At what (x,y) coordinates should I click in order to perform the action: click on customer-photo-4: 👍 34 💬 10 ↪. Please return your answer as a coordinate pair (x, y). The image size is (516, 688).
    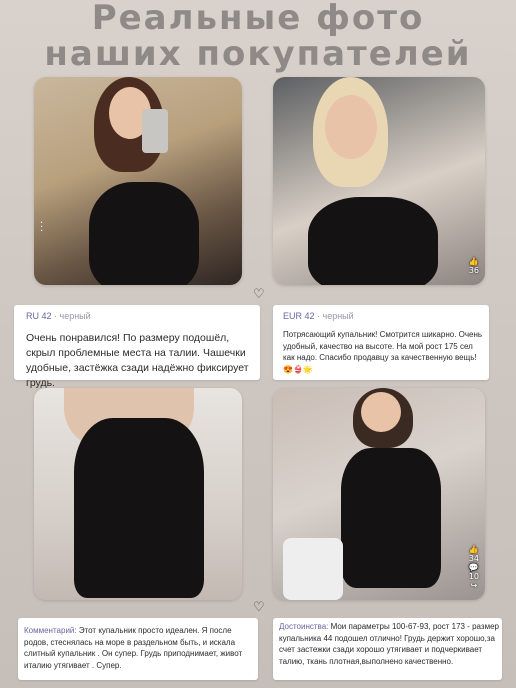
    Looking at the image, I should click on (379, 494).